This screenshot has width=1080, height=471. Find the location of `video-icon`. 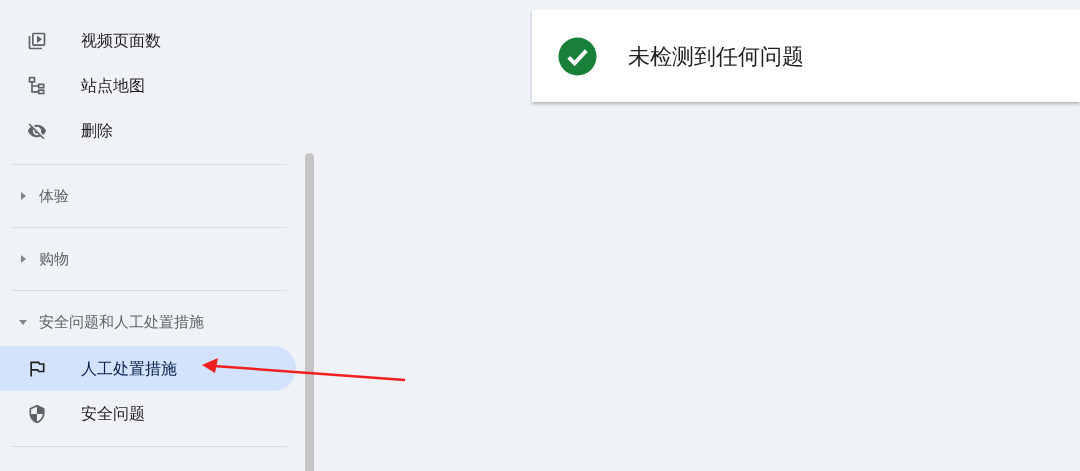

video-icon is located at coordinates (37, 40).